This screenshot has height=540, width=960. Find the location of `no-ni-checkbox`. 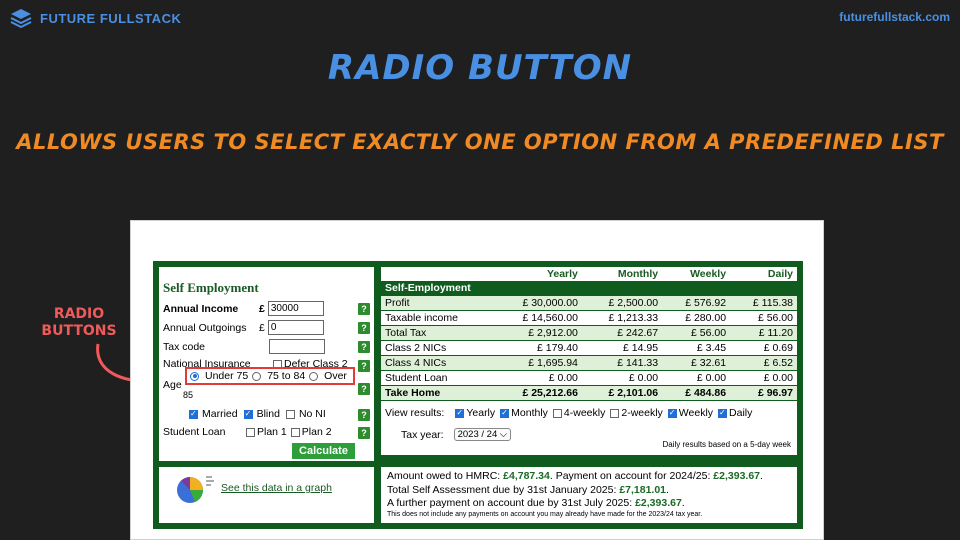

no-ni-checkbox is located at coordinates (290, 414).